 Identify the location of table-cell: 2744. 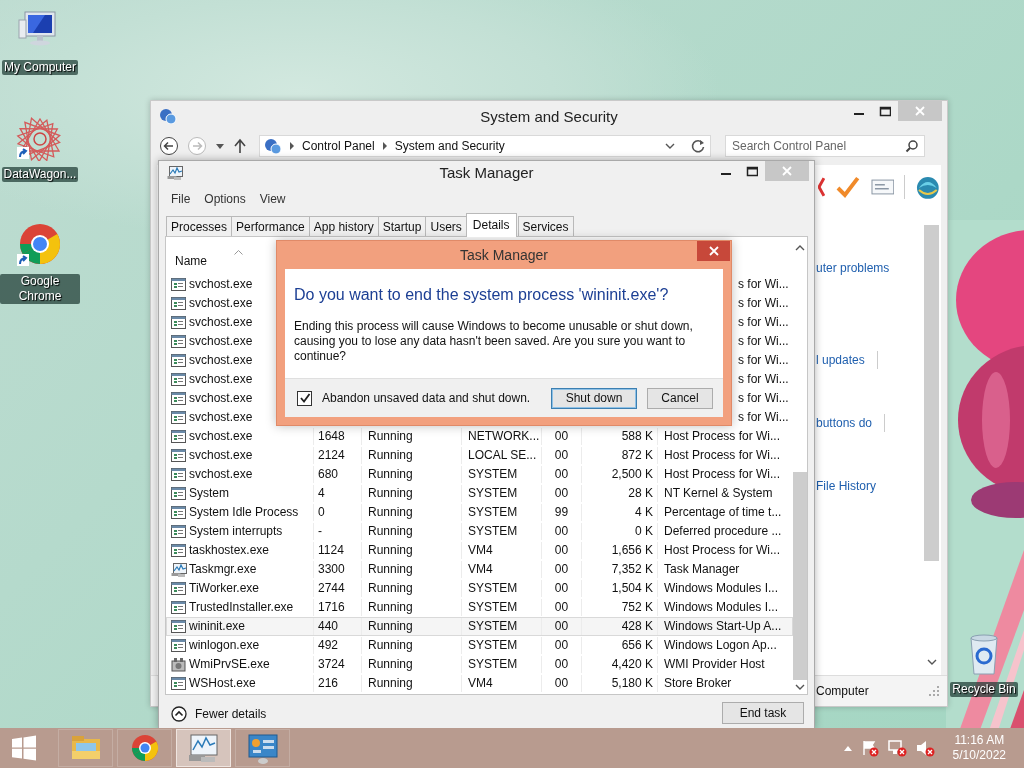
(338, 588).